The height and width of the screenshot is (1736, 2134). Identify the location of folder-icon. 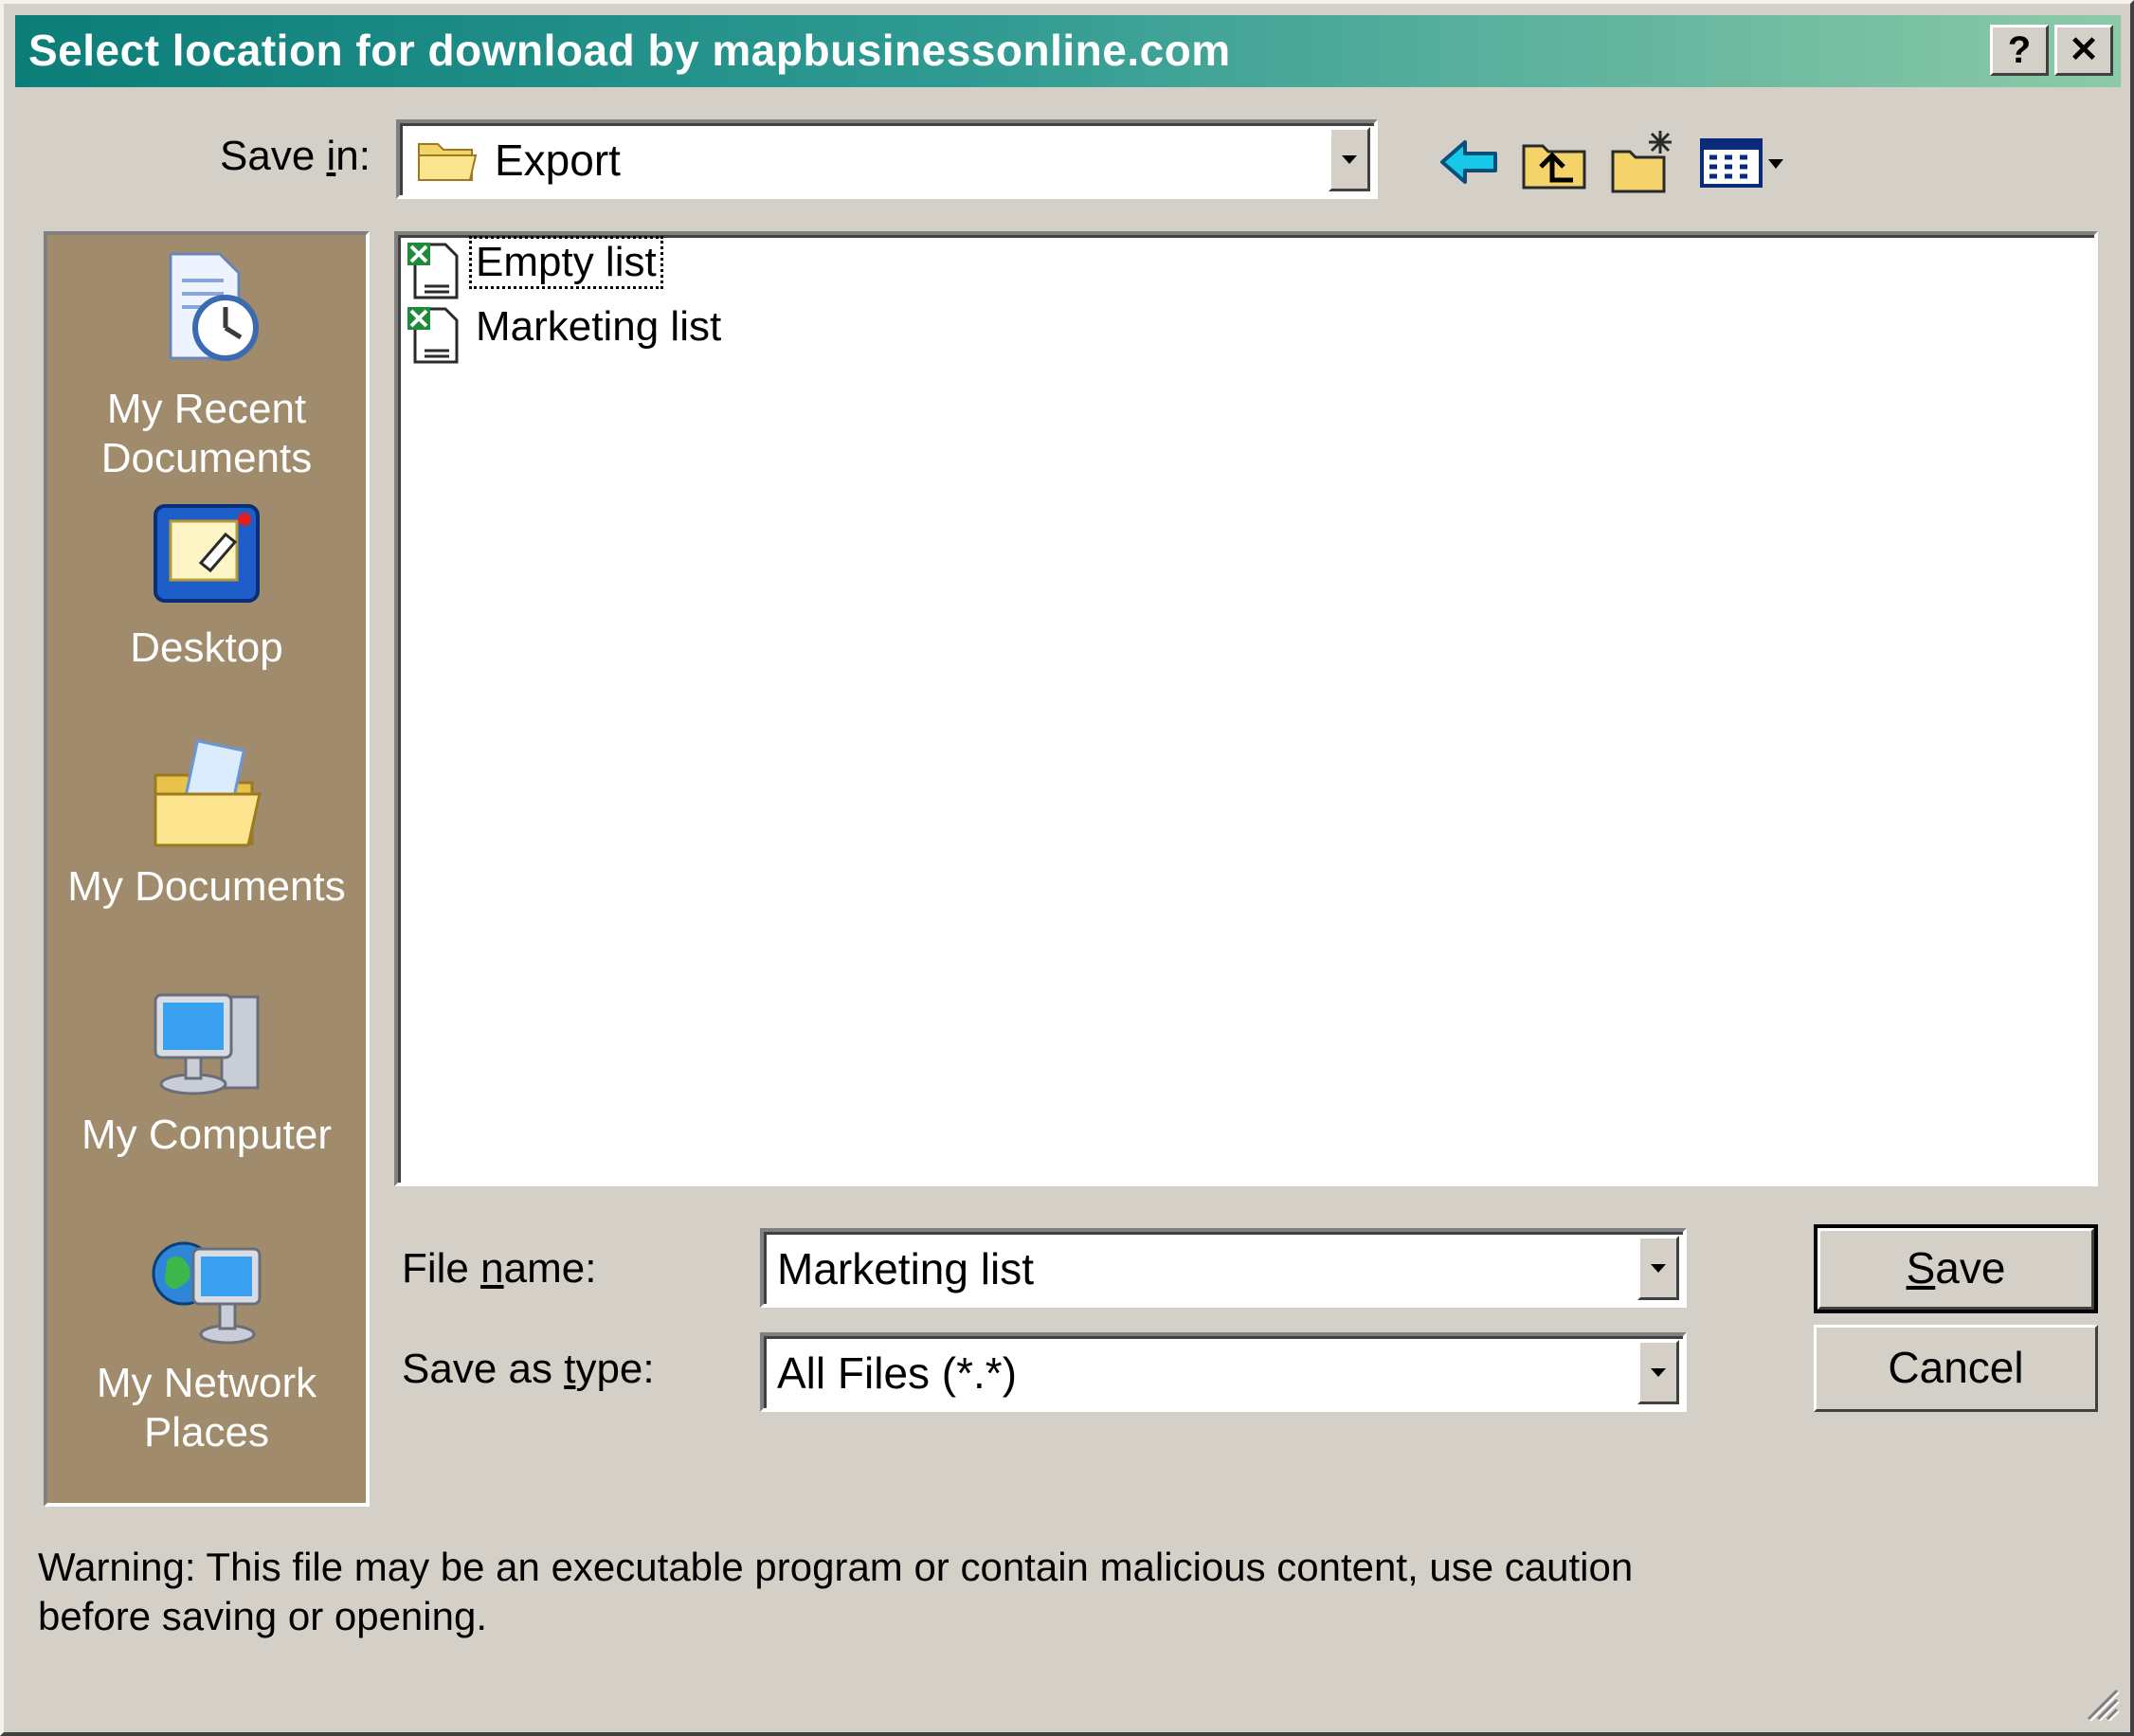
(448, 162).